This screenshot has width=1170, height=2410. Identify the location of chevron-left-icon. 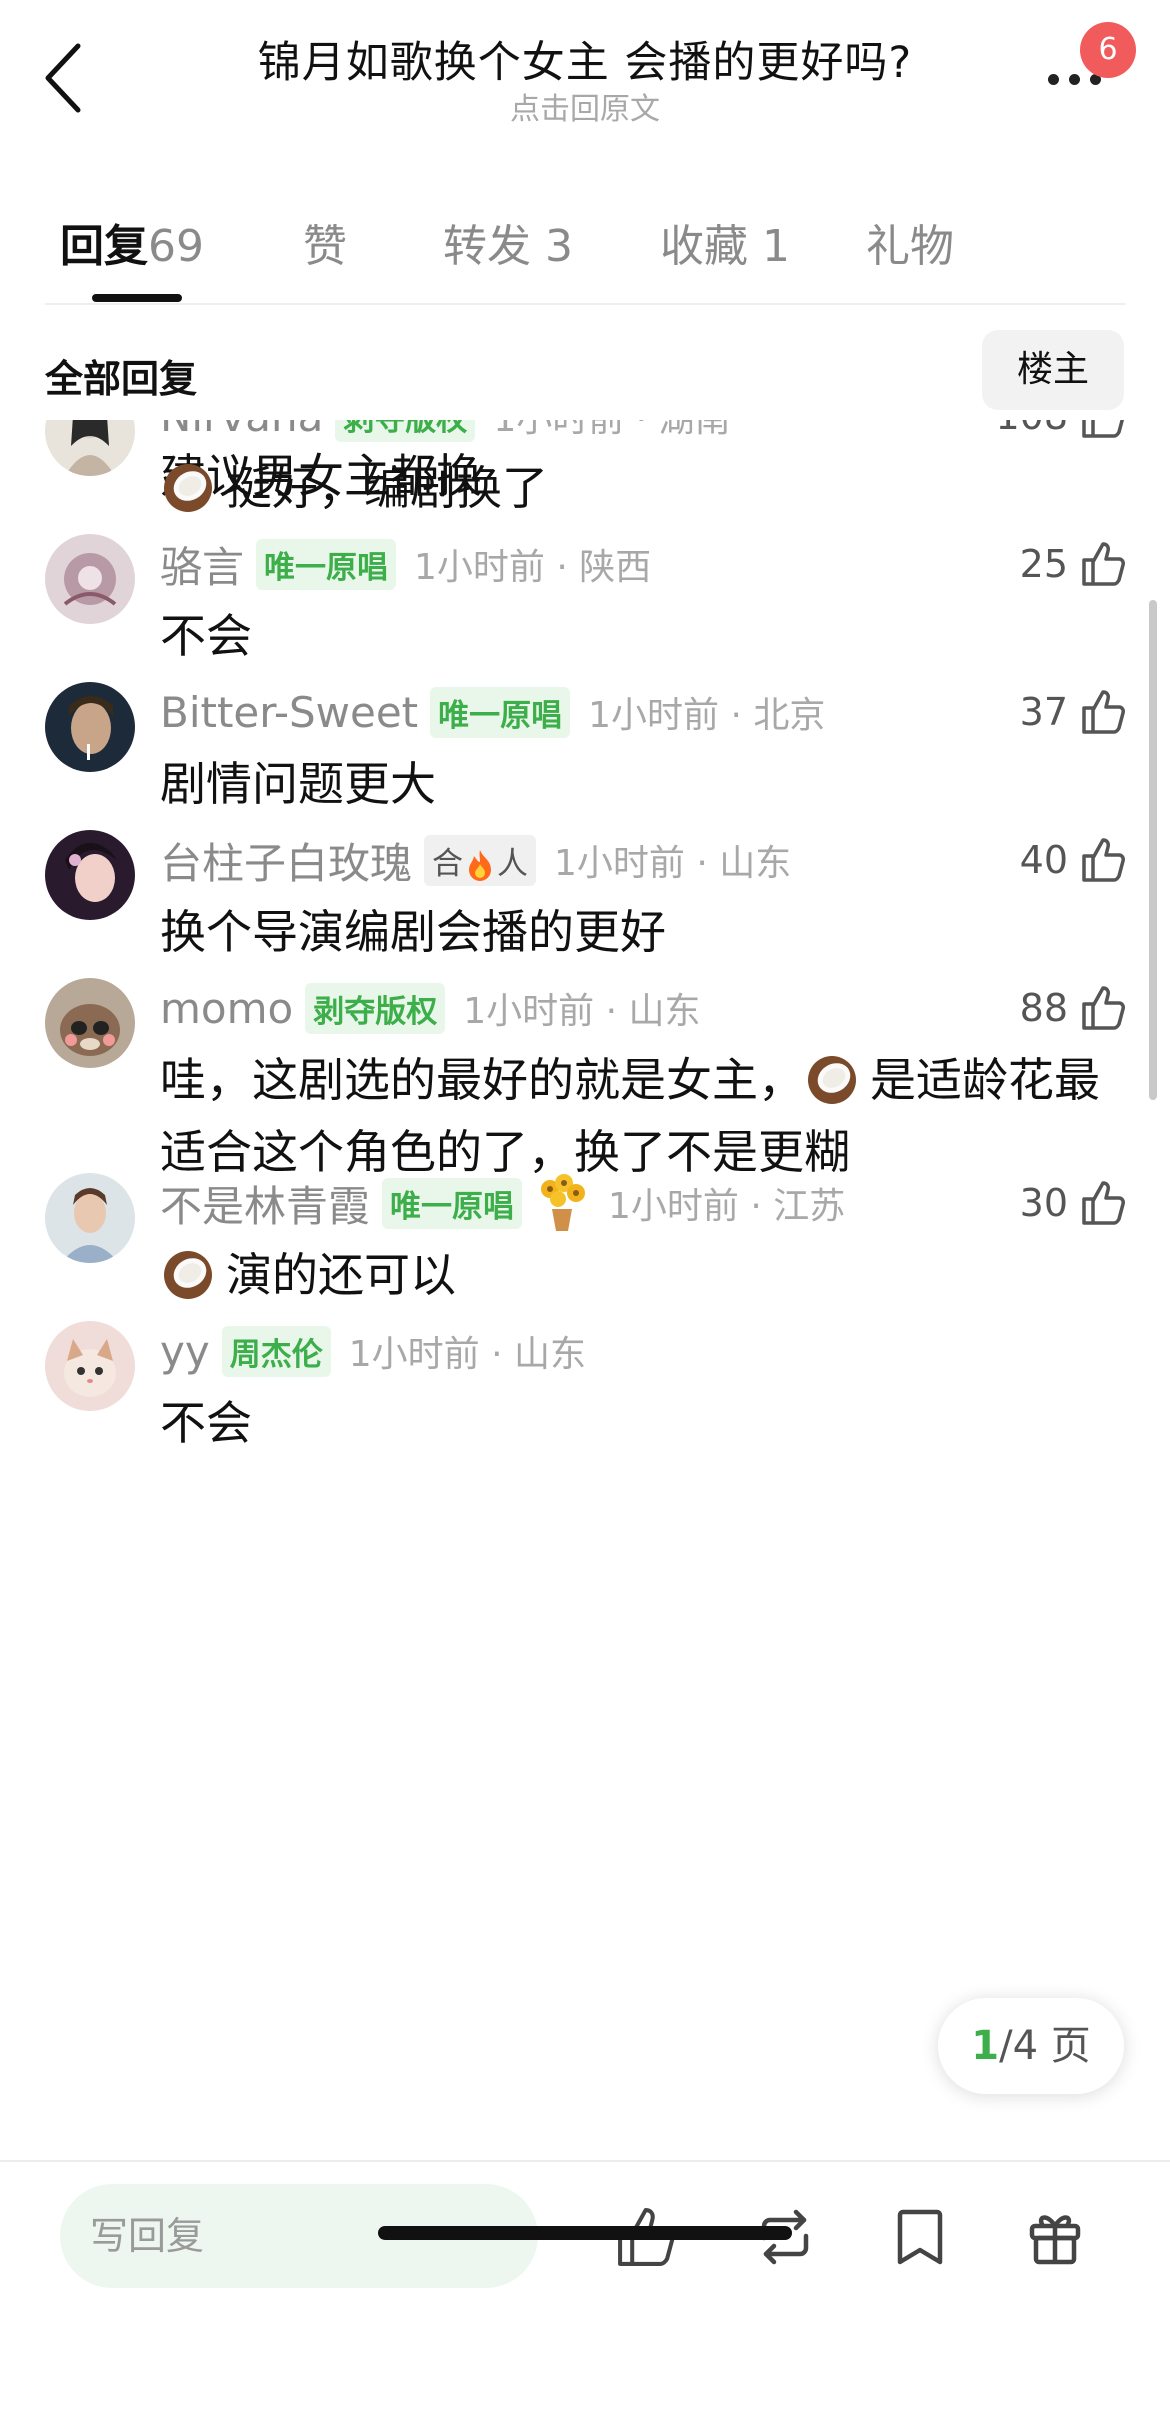
(63, 78).